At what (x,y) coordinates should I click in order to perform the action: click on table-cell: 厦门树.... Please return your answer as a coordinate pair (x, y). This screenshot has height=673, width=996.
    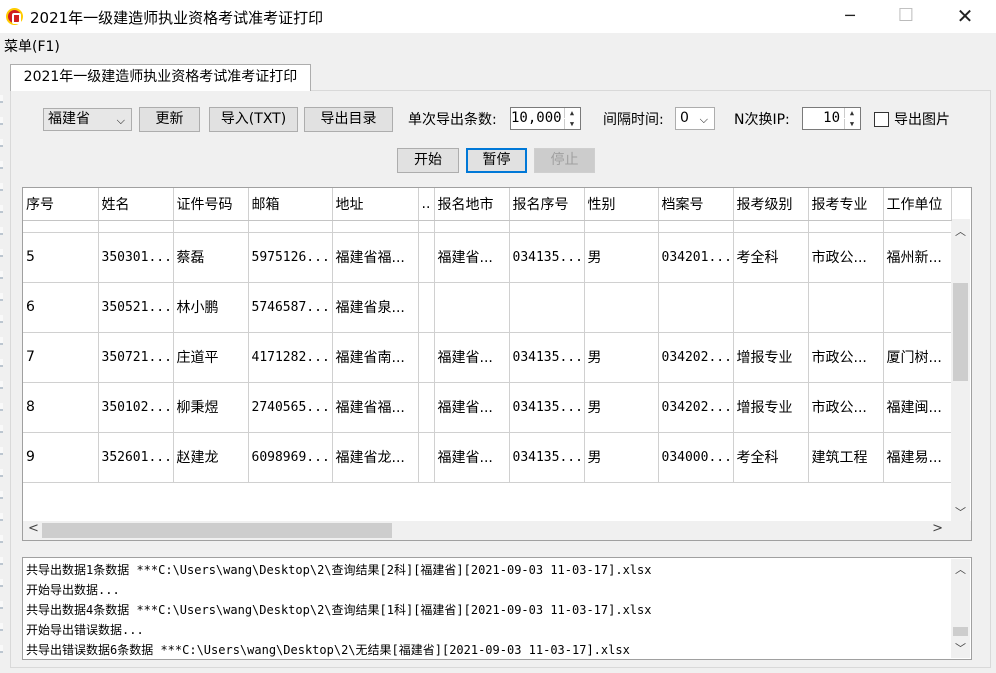
    Looking at the image, I should click on (917, 357).